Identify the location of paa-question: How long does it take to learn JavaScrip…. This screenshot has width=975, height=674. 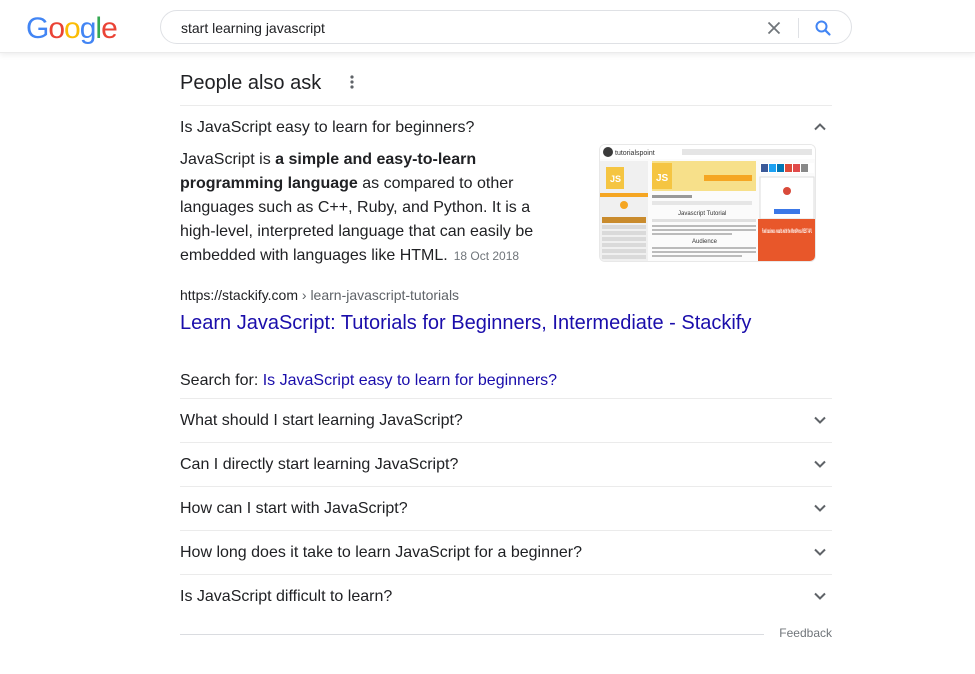
(506, 552).